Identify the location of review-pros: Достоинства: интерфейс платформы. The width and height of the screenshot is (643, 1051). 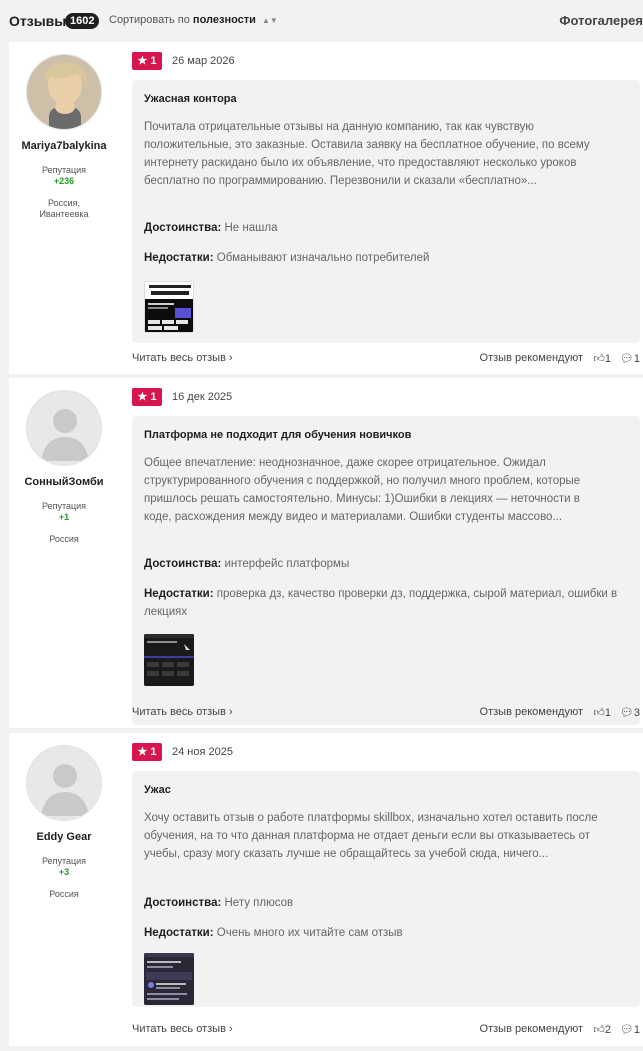
(384, 564).